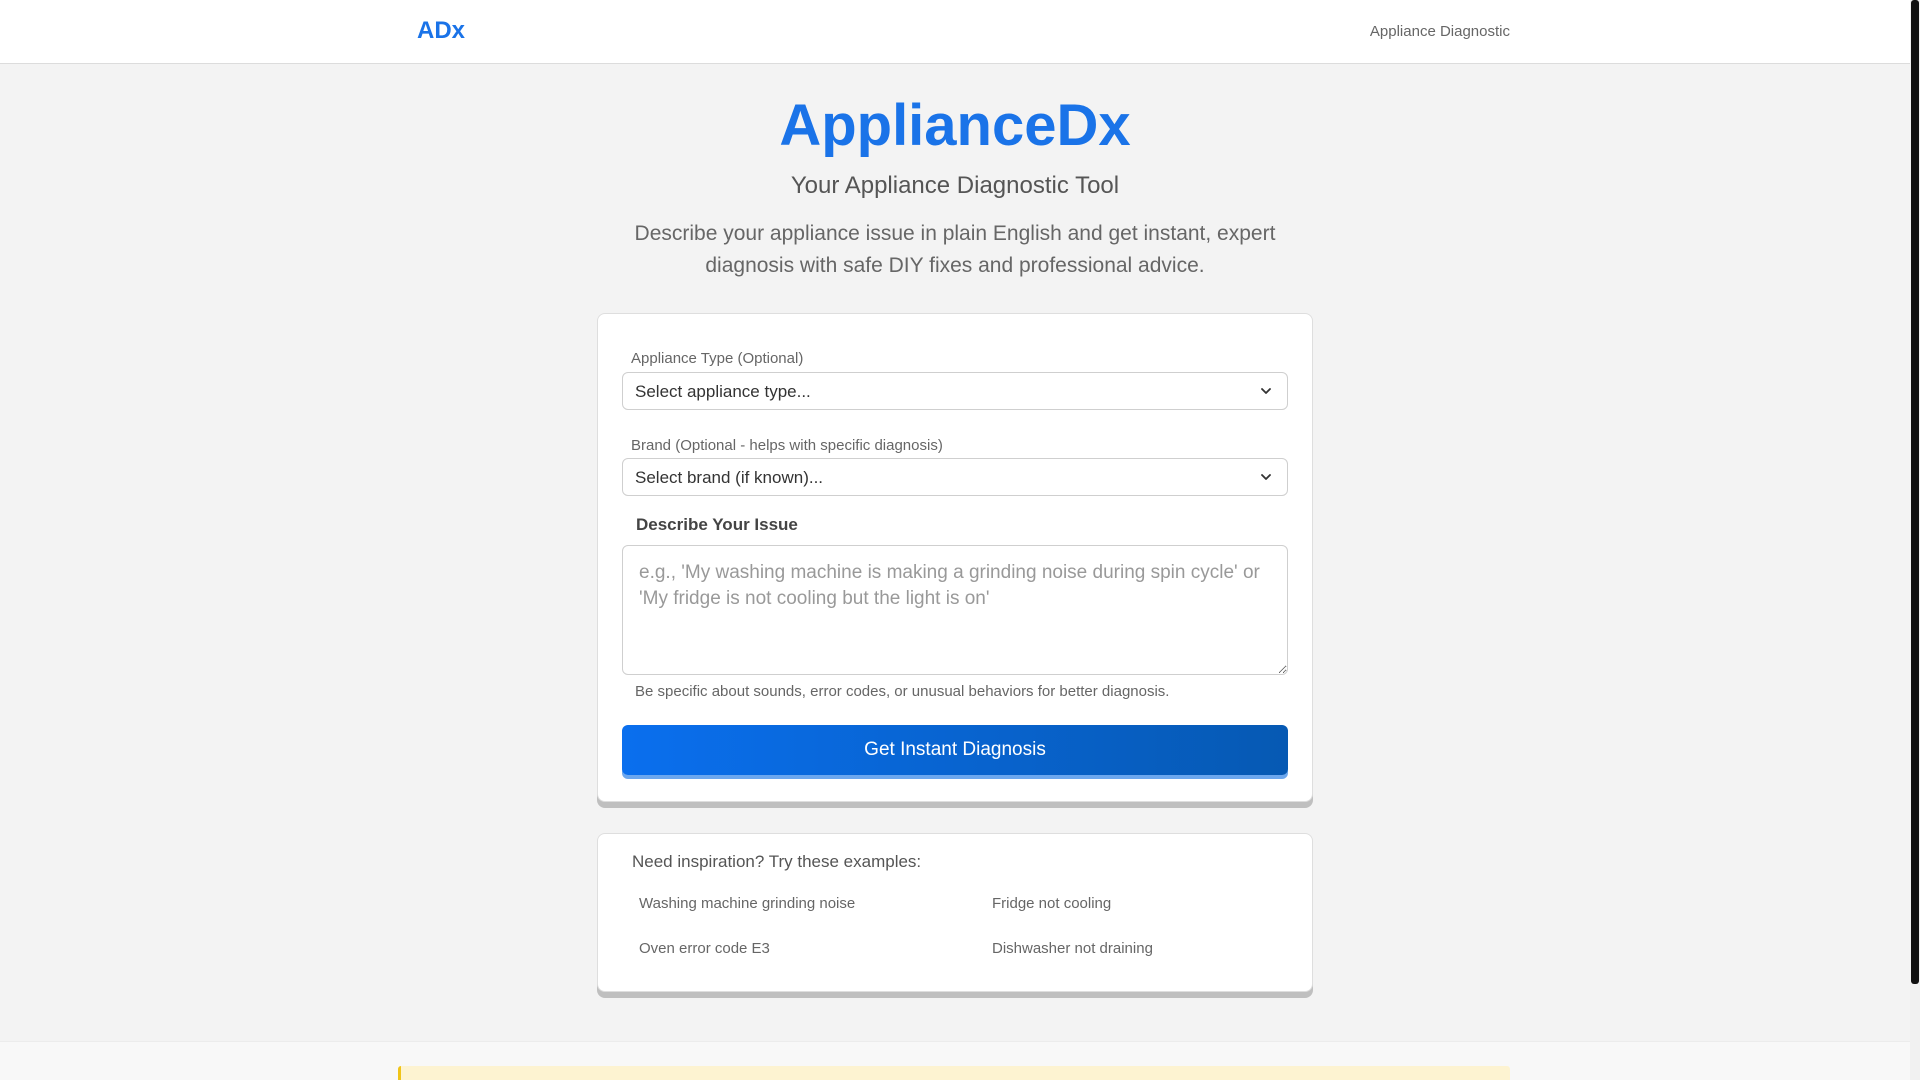 This screenshot has width=1920, height=1080. I want to click on page-scrollbar-thumb, so click(1915, 492).